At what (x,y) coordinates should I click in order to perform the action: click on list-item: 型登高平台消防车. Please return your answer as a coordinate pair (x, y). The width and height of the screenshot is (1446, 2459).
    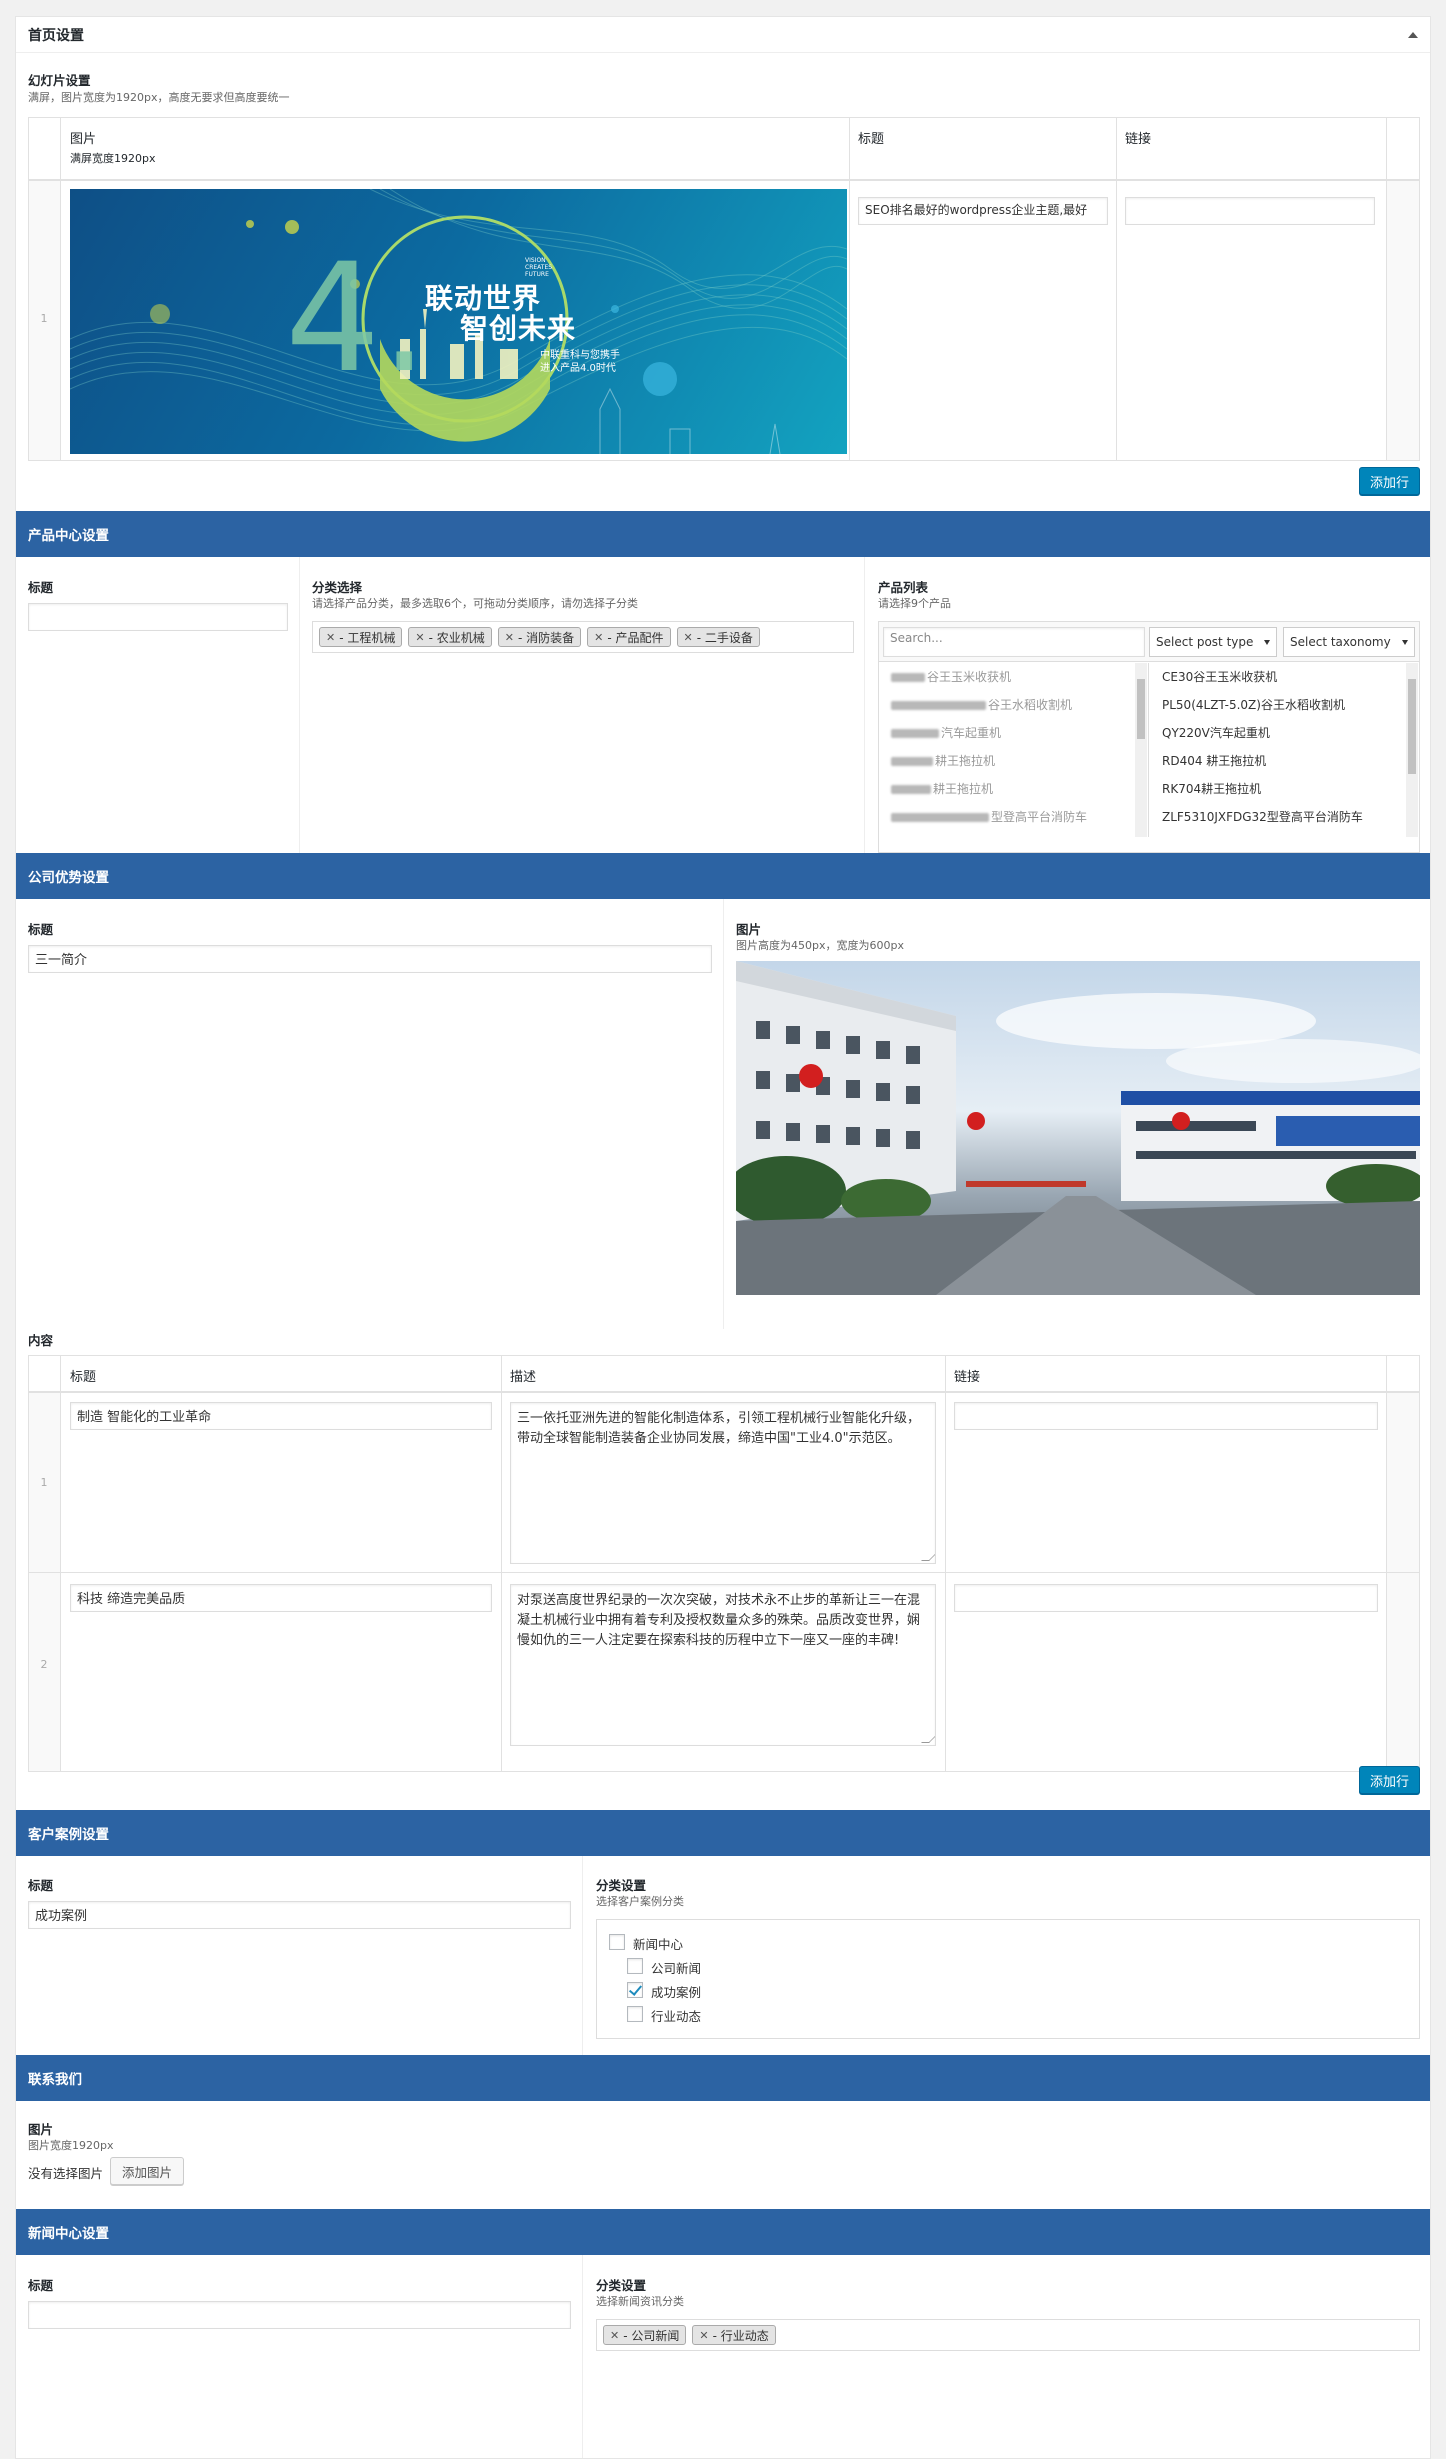
    Looking at the image, I should click on (1013, 817).